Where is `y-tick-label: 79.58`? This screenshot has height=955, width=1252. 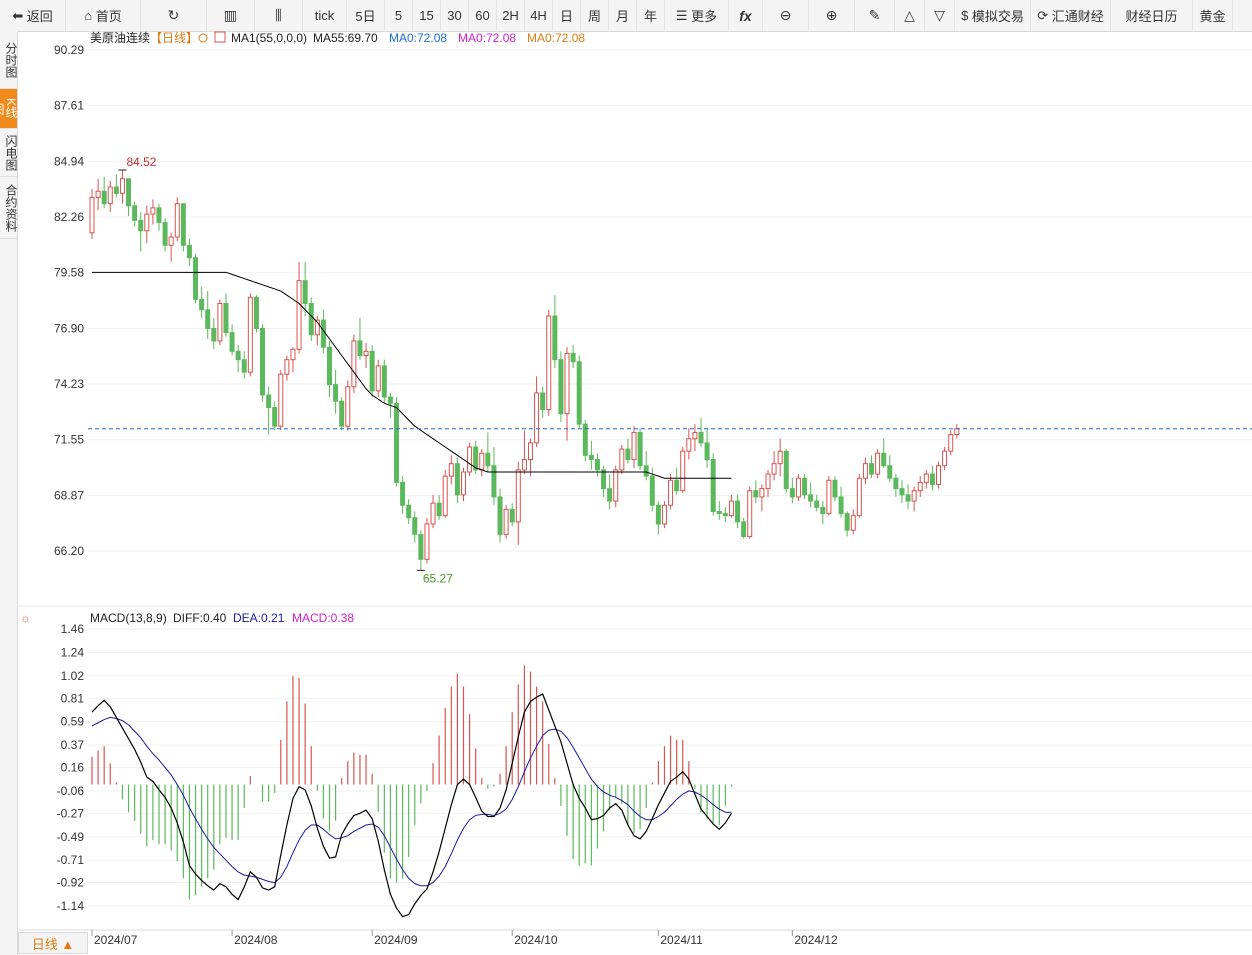 y-tick-label: 79.58 is located at coordinates (69, 273).